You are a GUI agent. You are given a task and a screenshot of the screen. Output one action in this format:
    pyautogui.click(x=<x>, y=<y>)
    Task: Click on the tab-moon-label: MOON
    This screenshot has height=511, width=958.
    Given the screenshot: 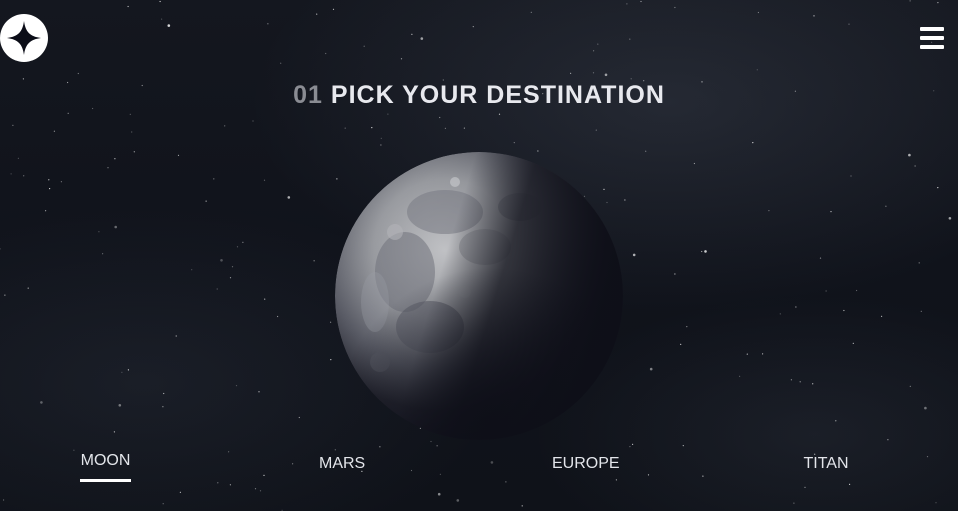 What is the action you would take?
    pyautogui.click(x=105, y=460)
    